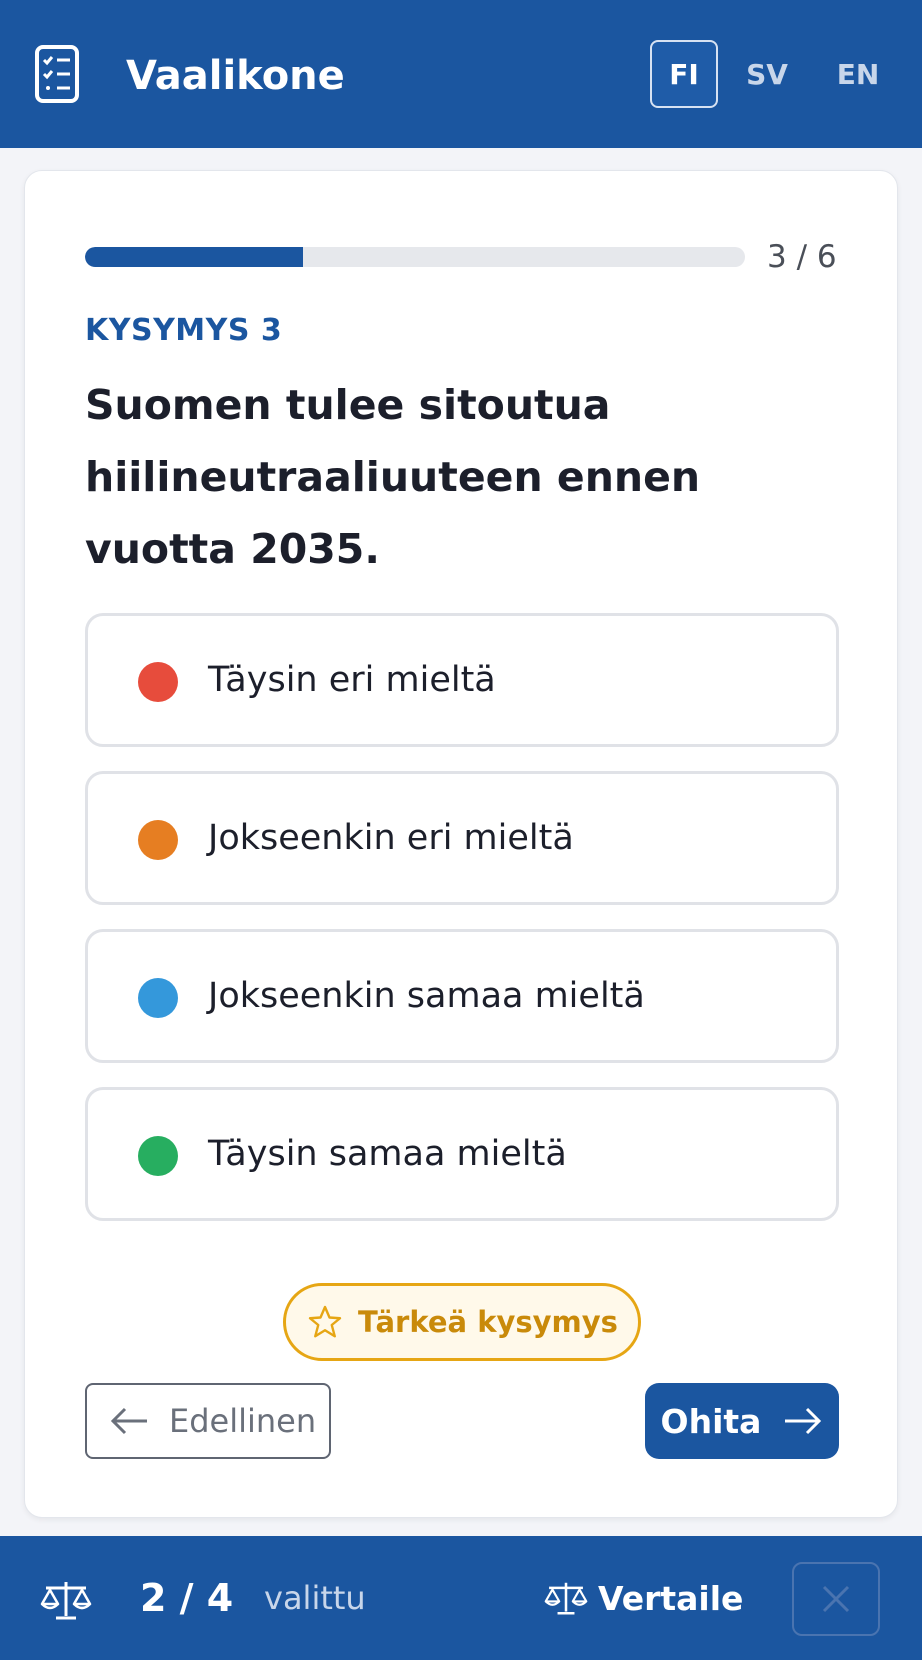  What do you see at coordinates (325, 1321) in the screenshot?
I see `star-icon` at bounding box center [325, 1321].